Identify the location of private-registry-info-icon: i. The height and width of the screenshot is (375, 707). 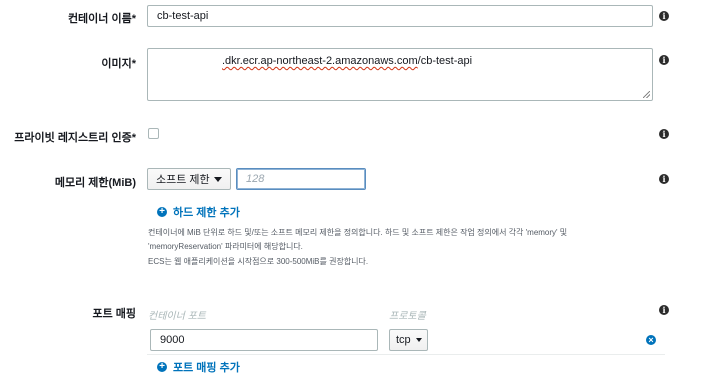
(664, 134).